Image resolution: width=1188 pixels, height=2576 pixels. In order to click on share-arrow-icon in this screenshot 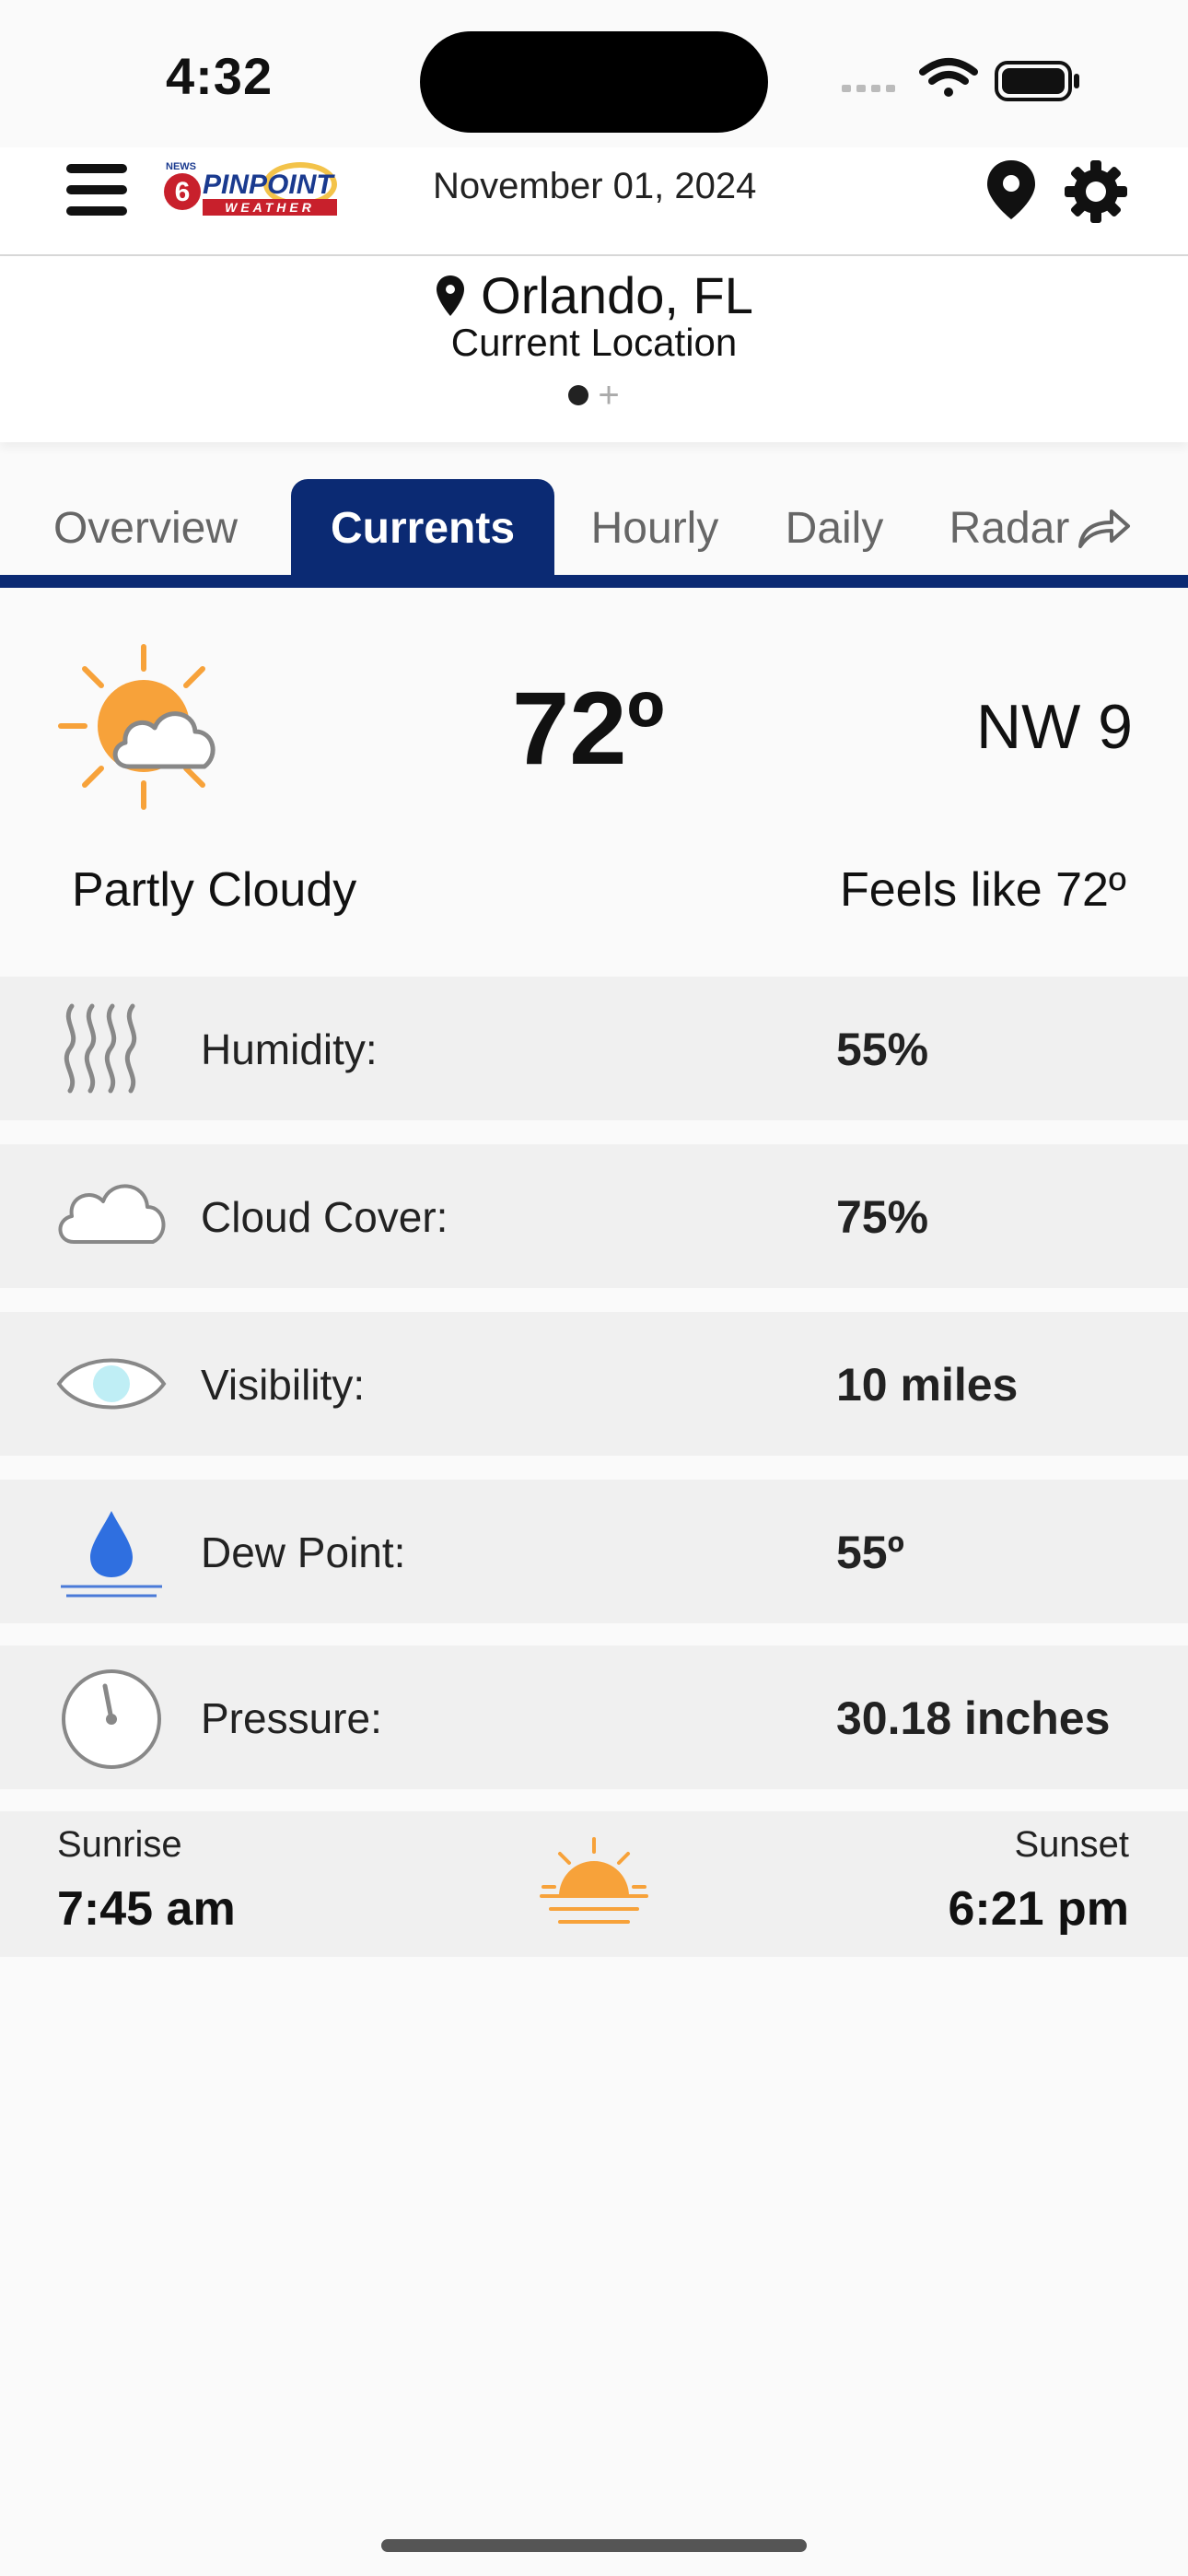, I will do `click(1104, 528)`.